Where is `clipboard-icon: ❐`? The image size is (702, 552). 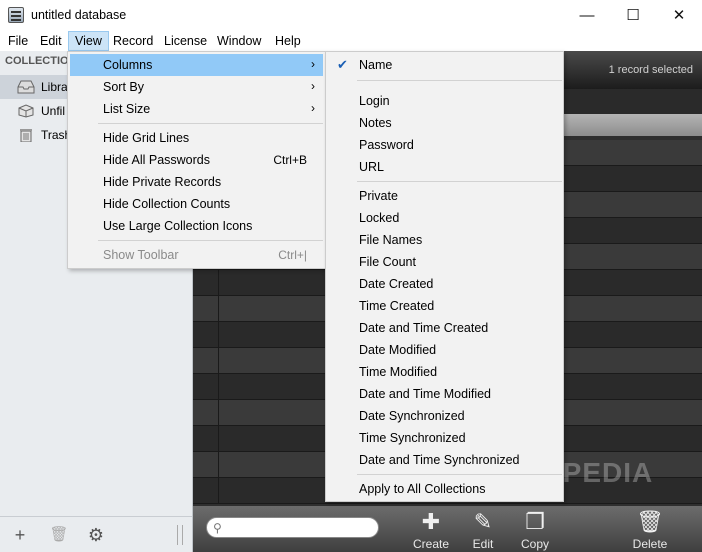
clipboard-icon: ❐ is located at coordinates (535, 521).